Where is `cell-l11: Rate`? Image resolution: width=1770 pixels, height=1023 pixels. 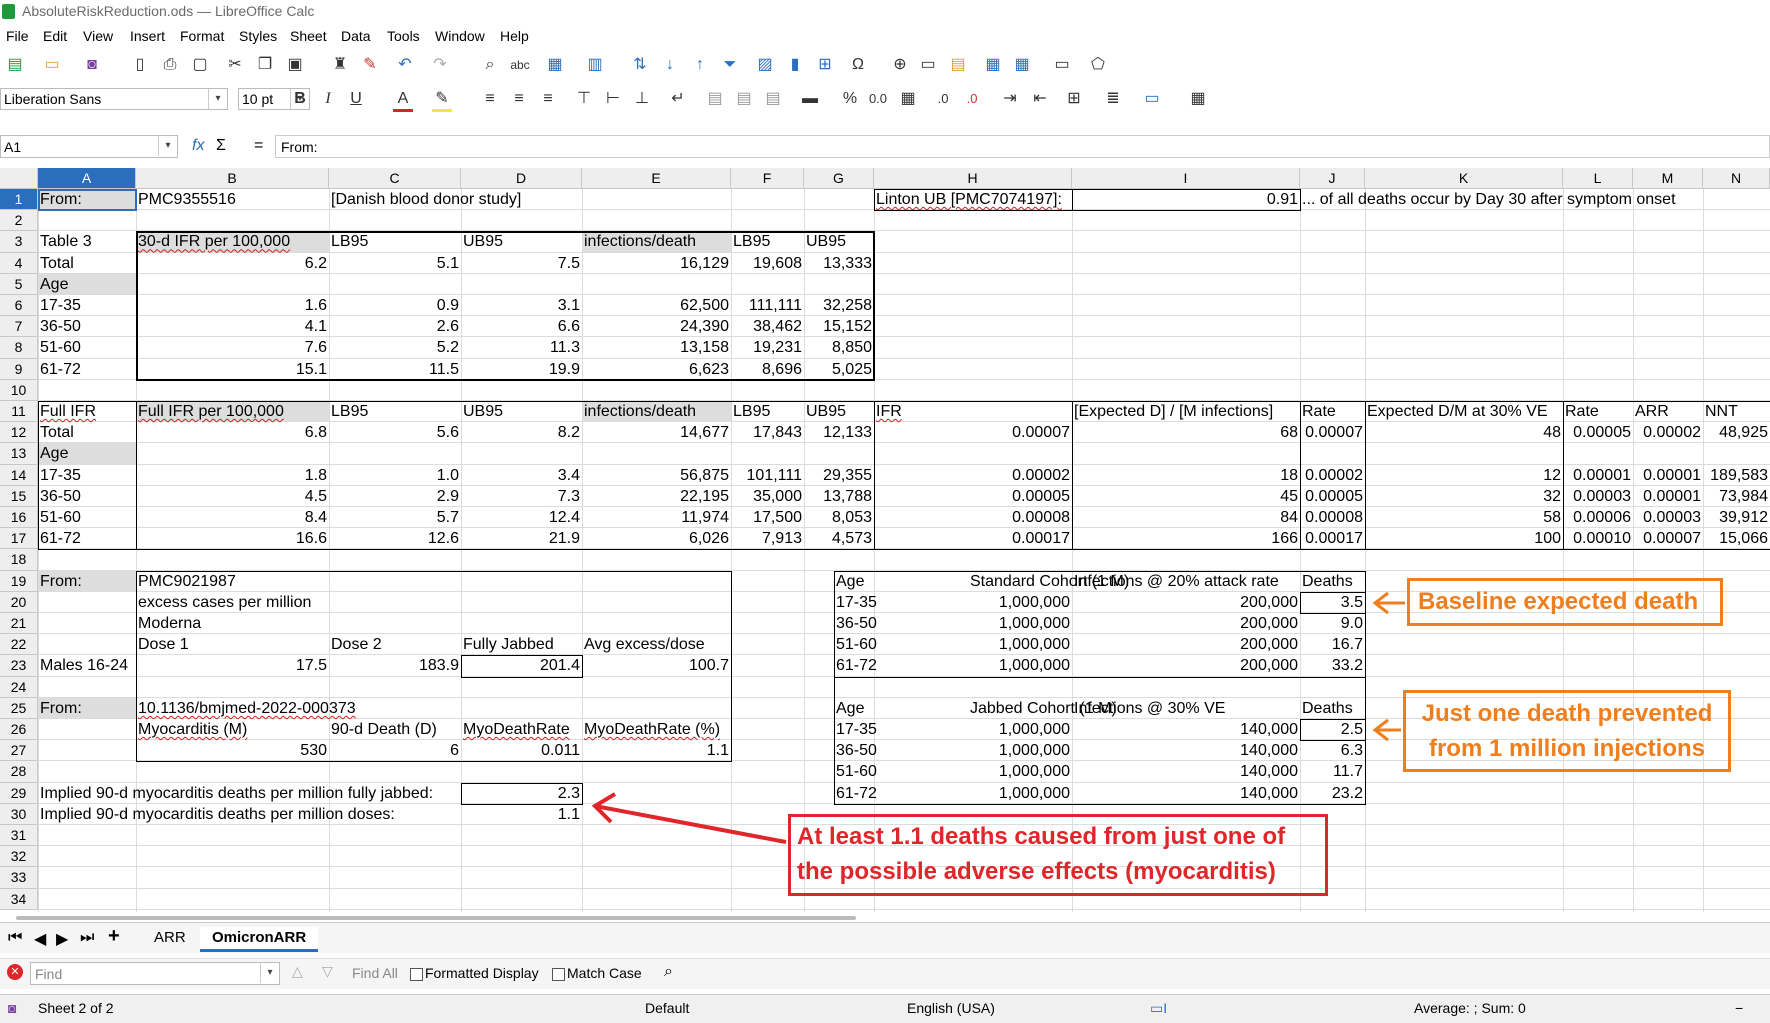
cell-l11: Rate is located at coordinates (1598, 411).